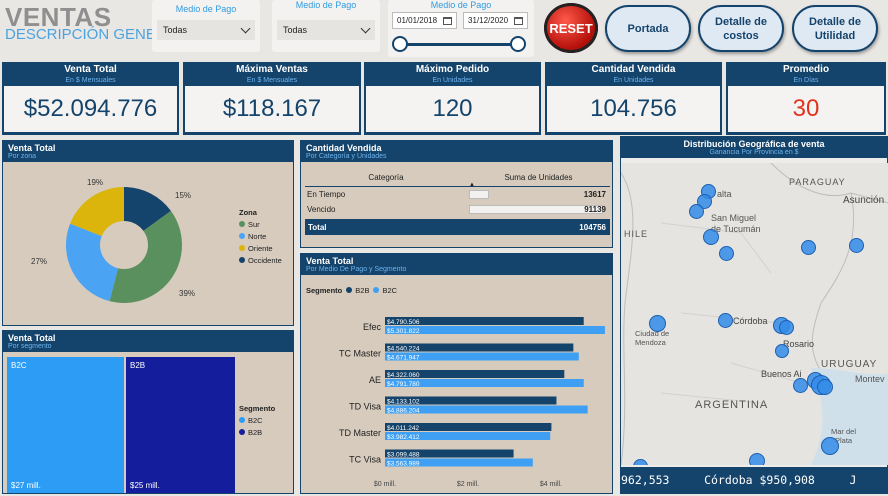  I want to click on chevron-down-icon, so click(365, 28).